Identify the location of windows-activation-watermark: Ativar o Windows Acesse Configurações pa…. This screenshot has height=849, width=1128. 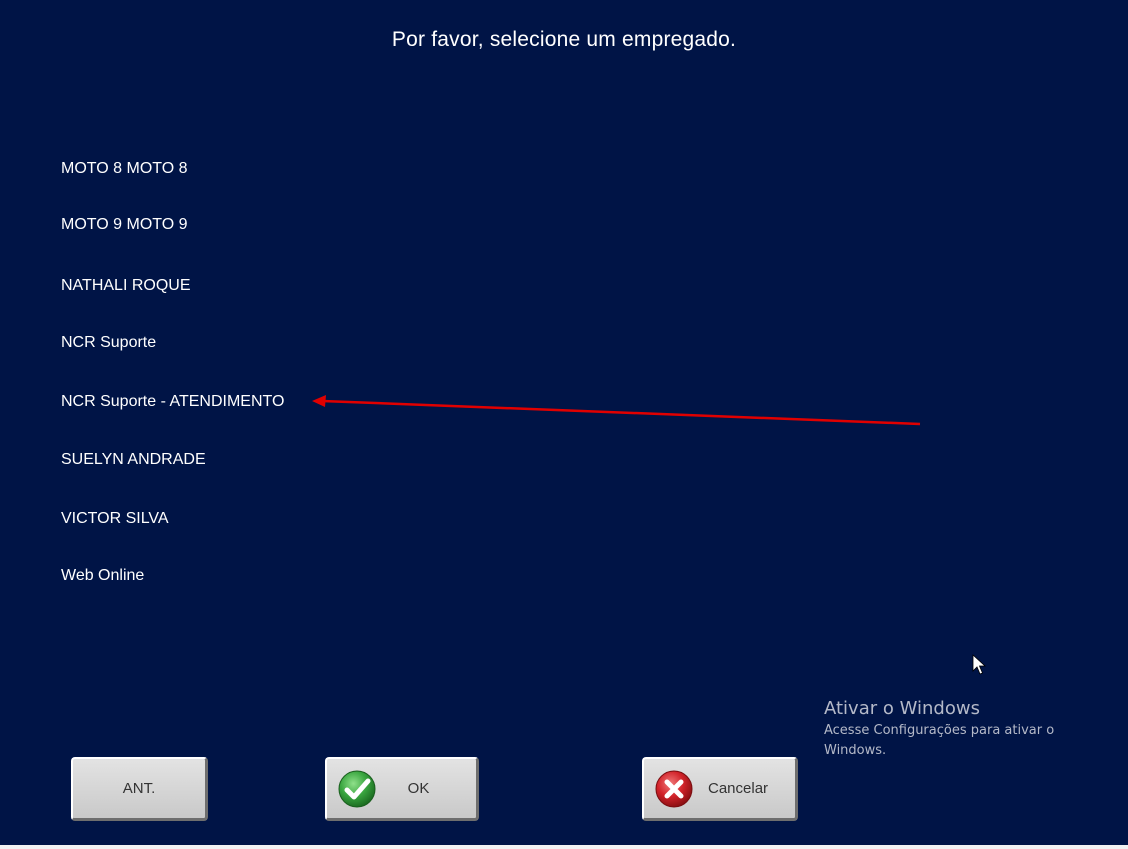
(959, 729).